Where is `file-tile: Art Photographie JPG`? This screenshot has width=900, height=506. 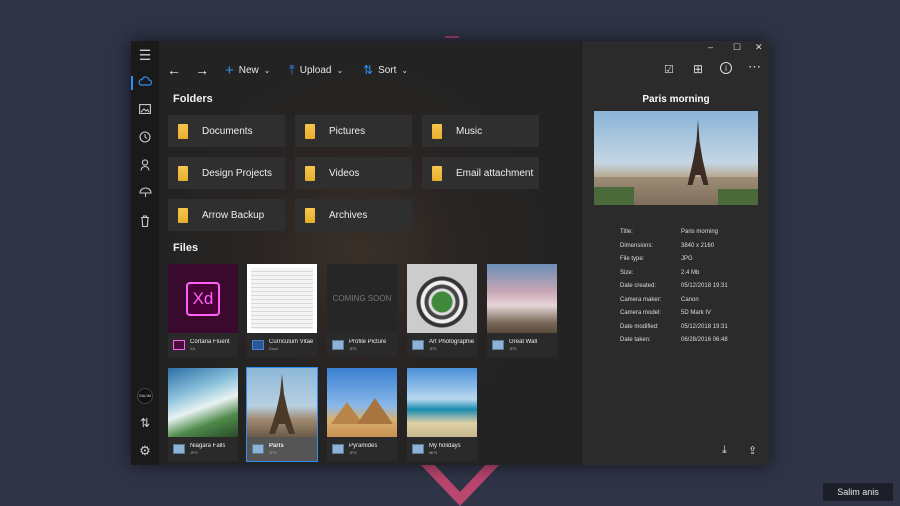 file-tile: Art Photographie JPG is located at coordinates (442, 310).